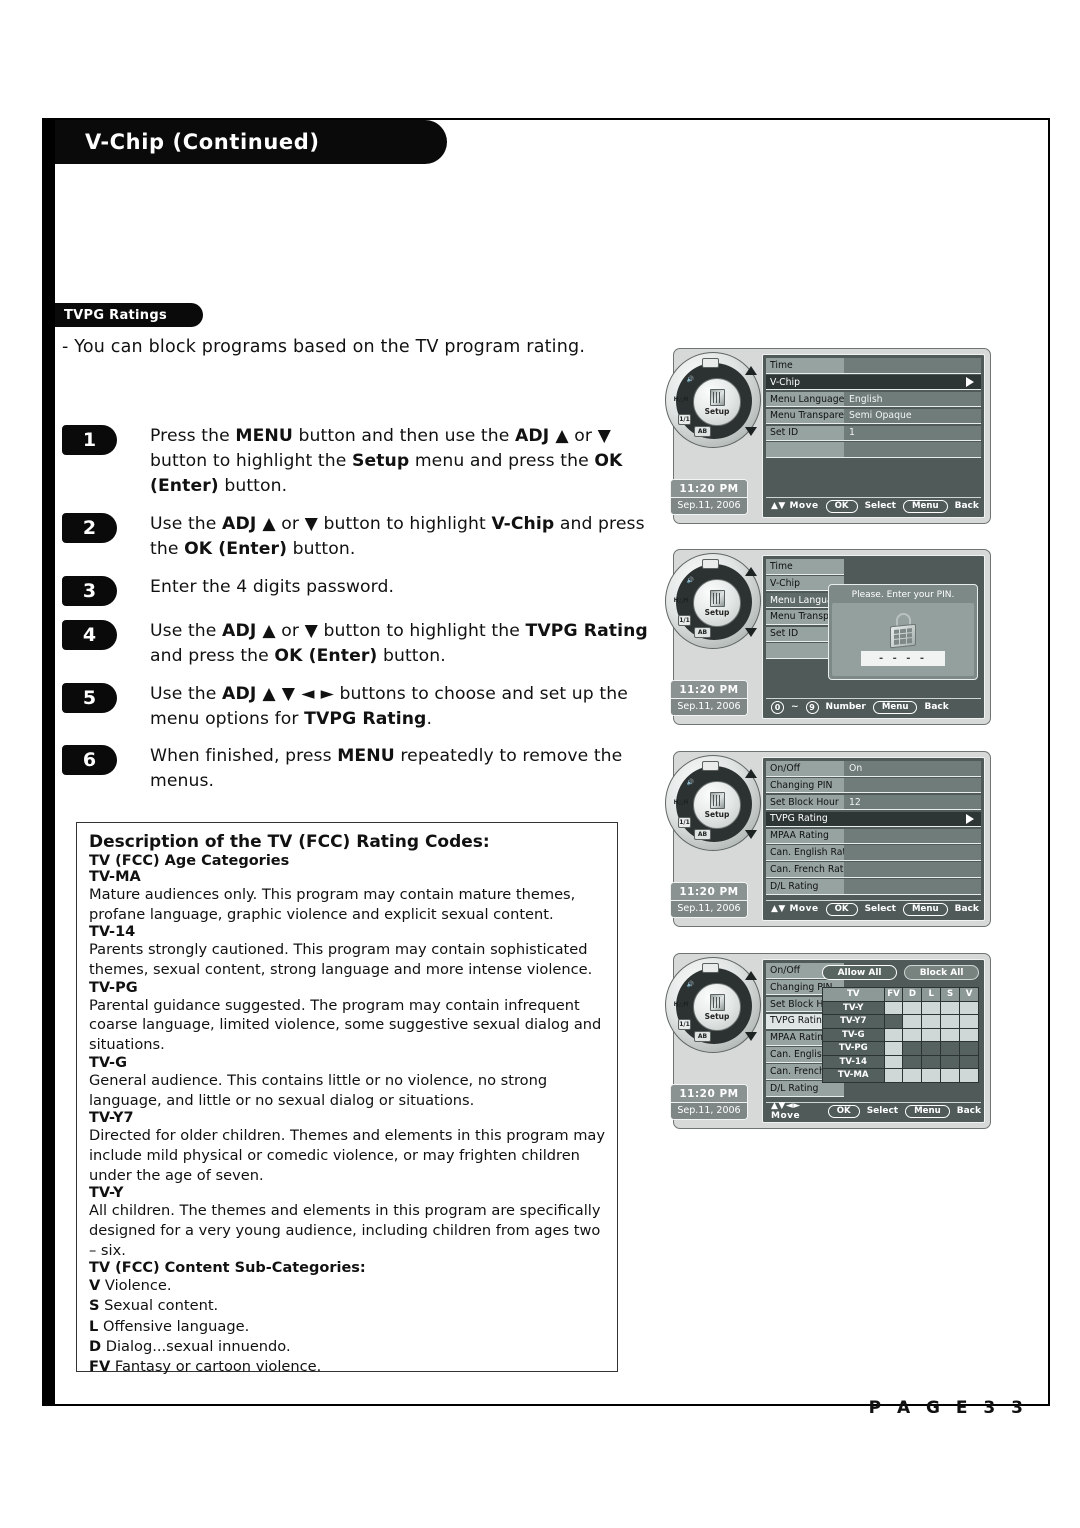  What do you see at coordinates (860, 972) in the screenshot?
I see `allow-all-button: Allow All` at bounding box center [860, 972].